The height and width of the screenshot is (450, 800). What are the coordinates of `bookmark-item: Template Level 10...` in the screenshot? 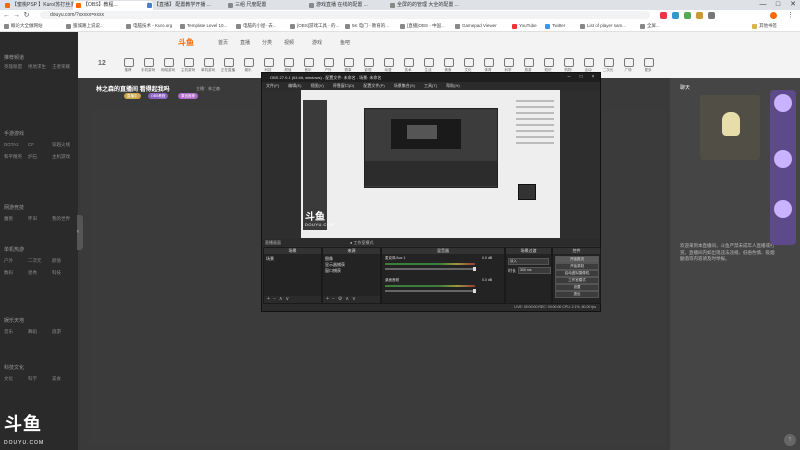 It's located at (203, 26).